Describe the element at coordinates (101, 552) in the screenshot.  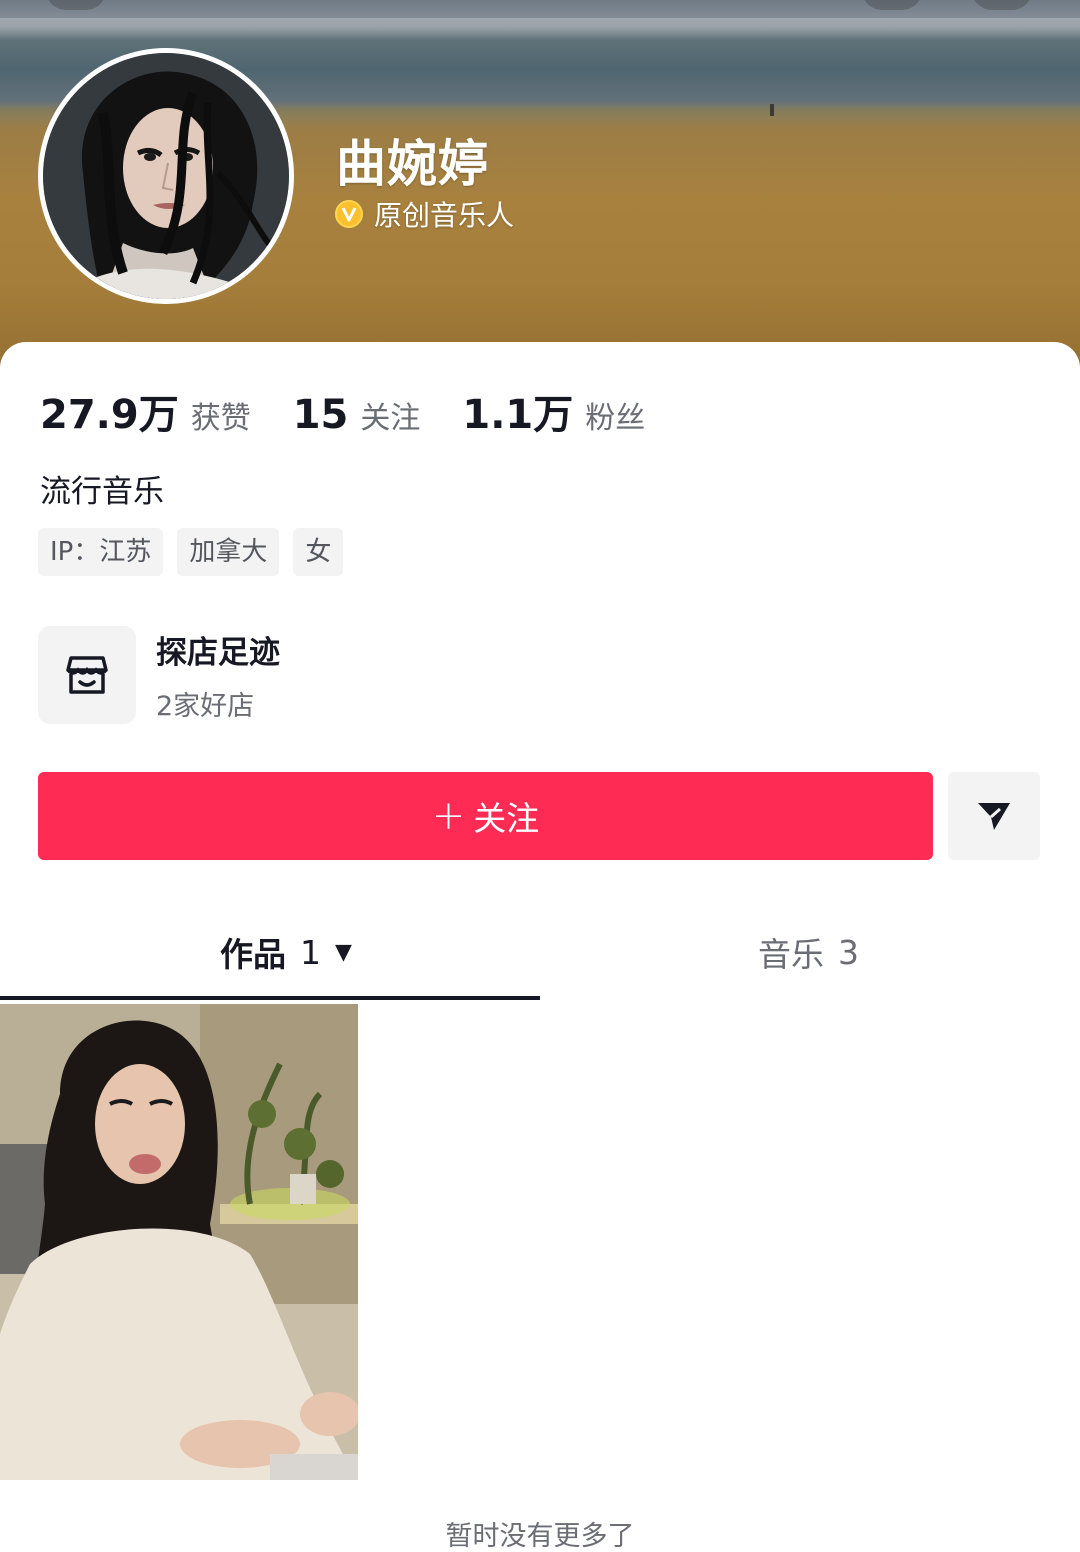
I see `tag-ip-location: IP：江苏` at that location.